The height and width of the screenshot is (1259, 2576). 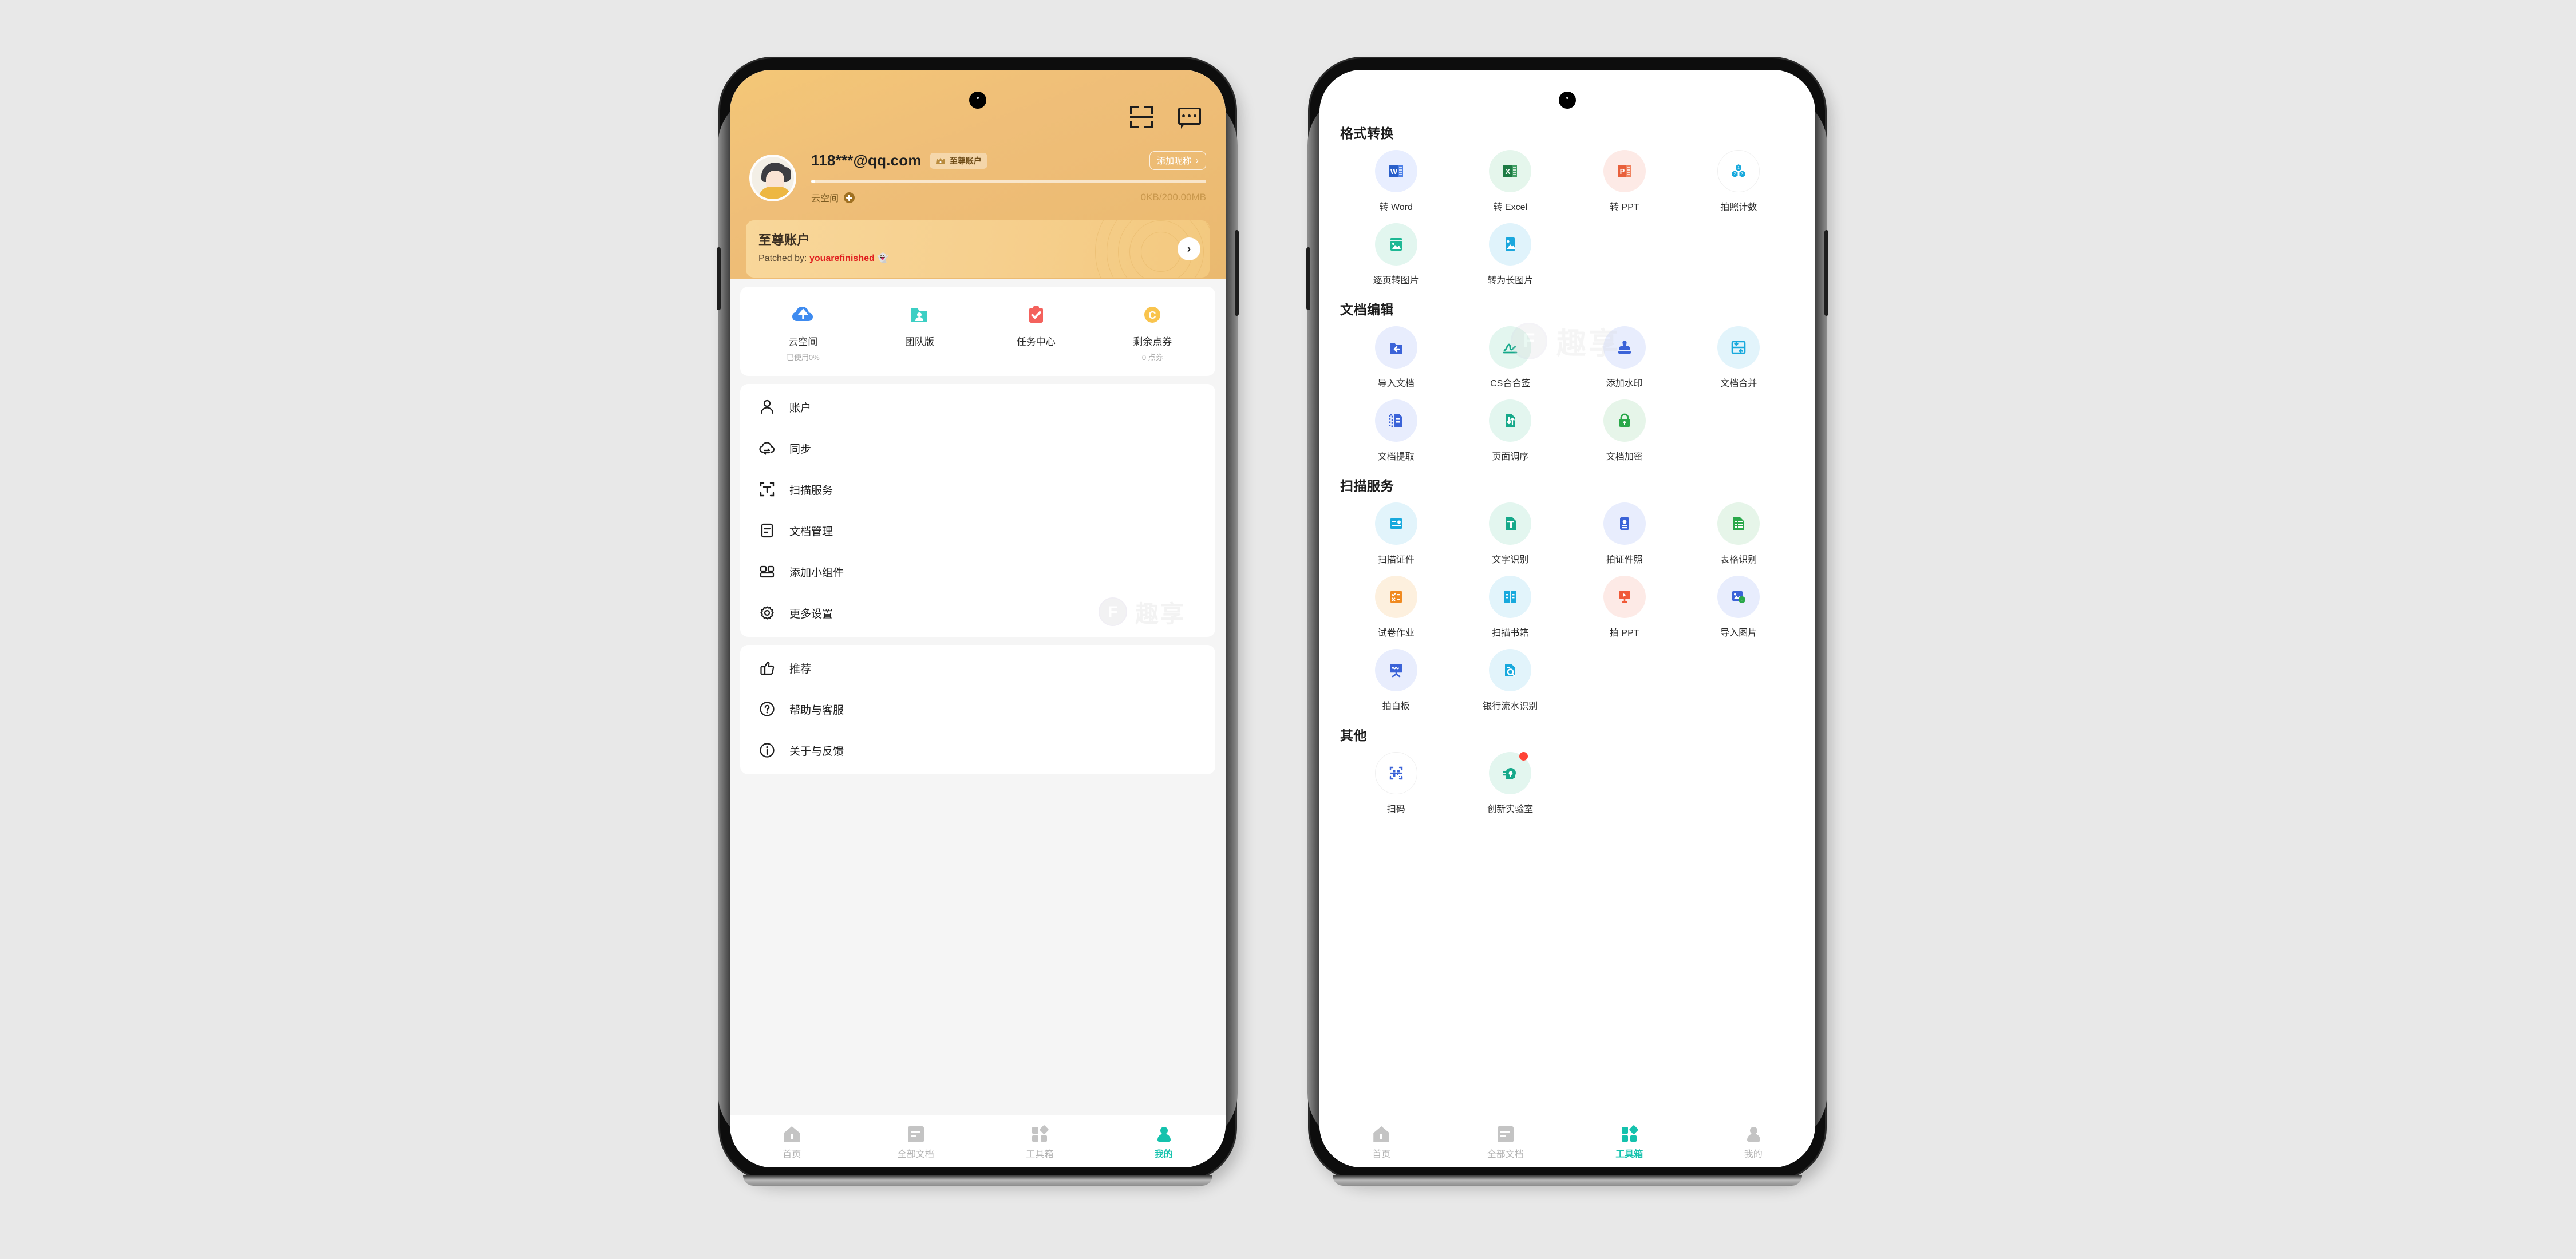 What do you see at coordinates (1396, 254) in the screenshot?
I see `tool-page-to-image: 逐页转图片` at bounding box center [1396, 254].